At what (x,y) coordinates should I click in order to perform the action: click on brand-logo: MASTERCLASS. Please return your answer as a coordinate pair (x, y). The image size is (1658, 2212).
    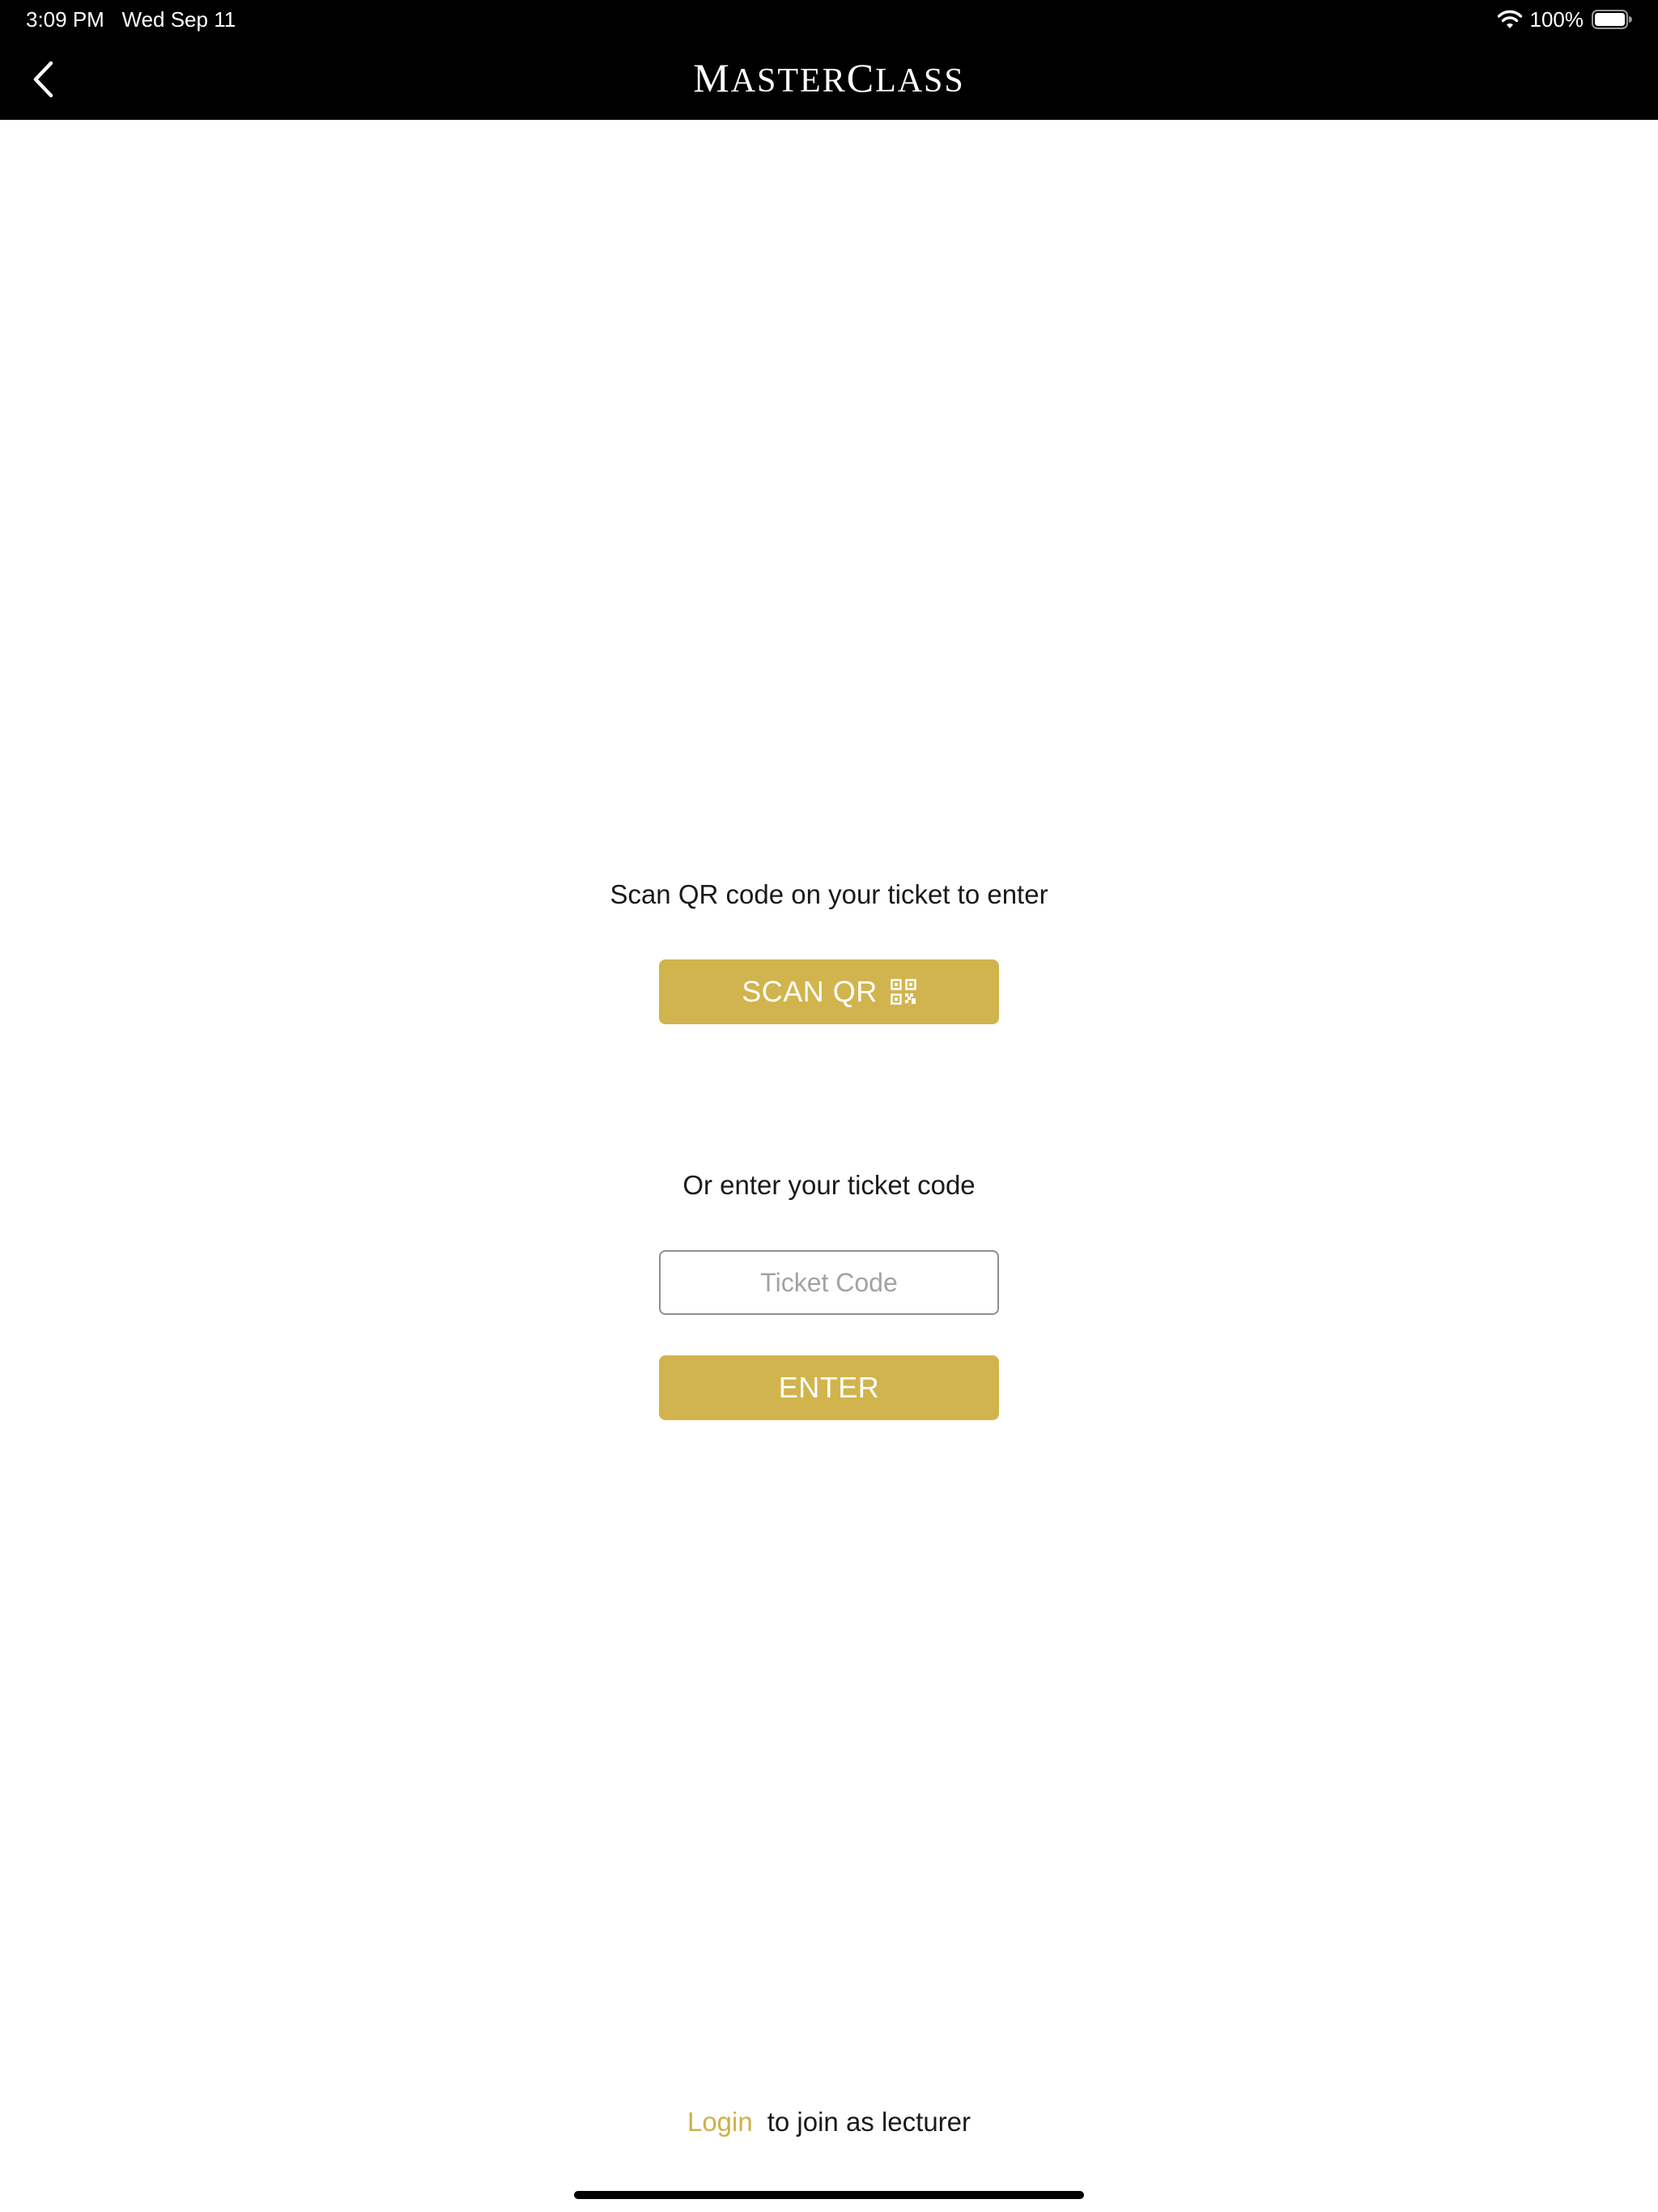
    Looking at the image, I should click on (829, 79).